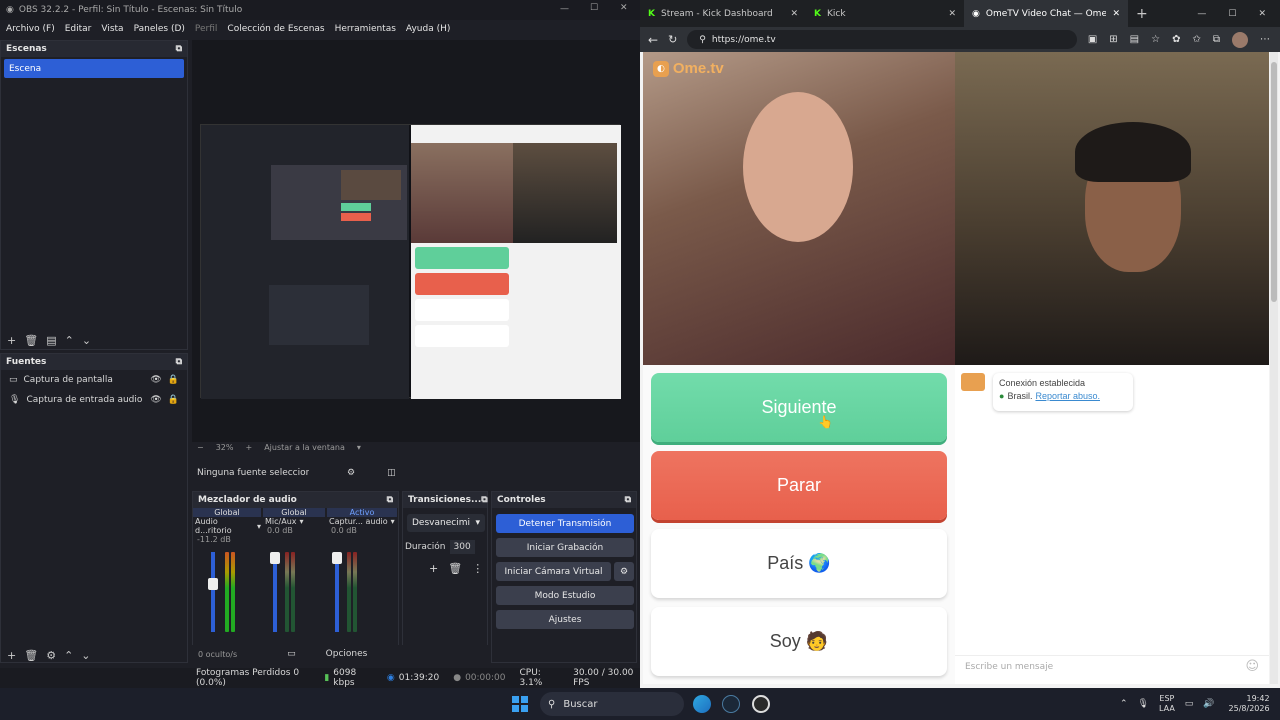  What do you see at coordinates (1189, 704) in the screenshot?
I see `network-icon: ▭` at bounding box center [1189, 704].